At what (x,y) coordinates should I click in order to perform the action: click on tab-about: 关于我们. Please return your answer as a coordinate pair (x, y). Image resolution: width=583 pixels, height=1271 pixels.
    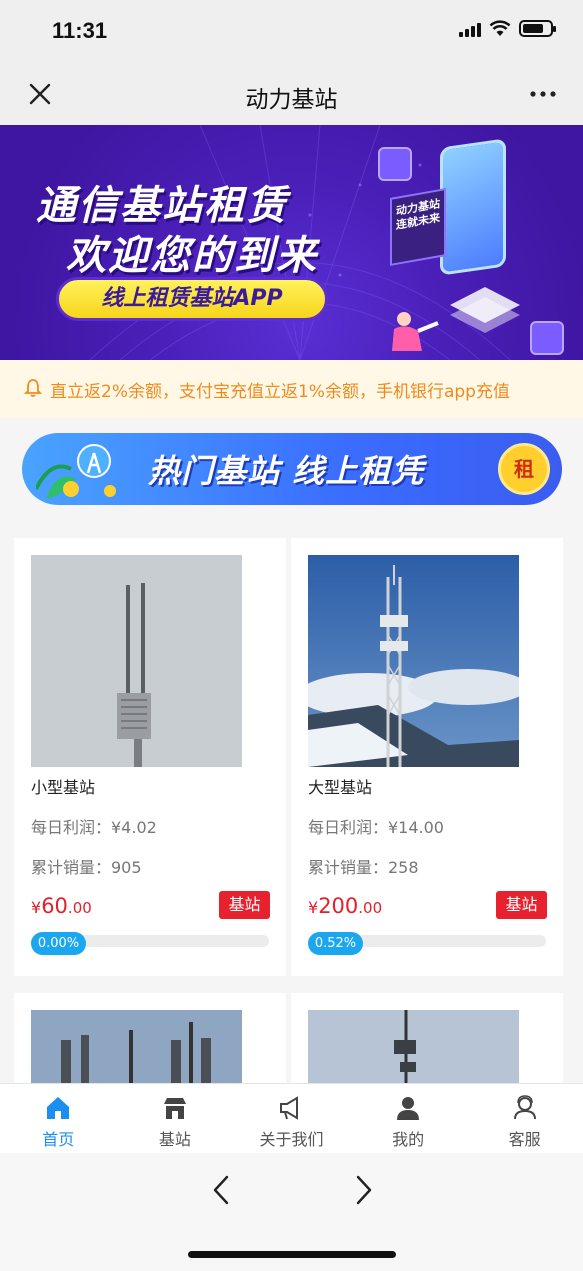
    Looking at the image, I should click on (291, 1118).